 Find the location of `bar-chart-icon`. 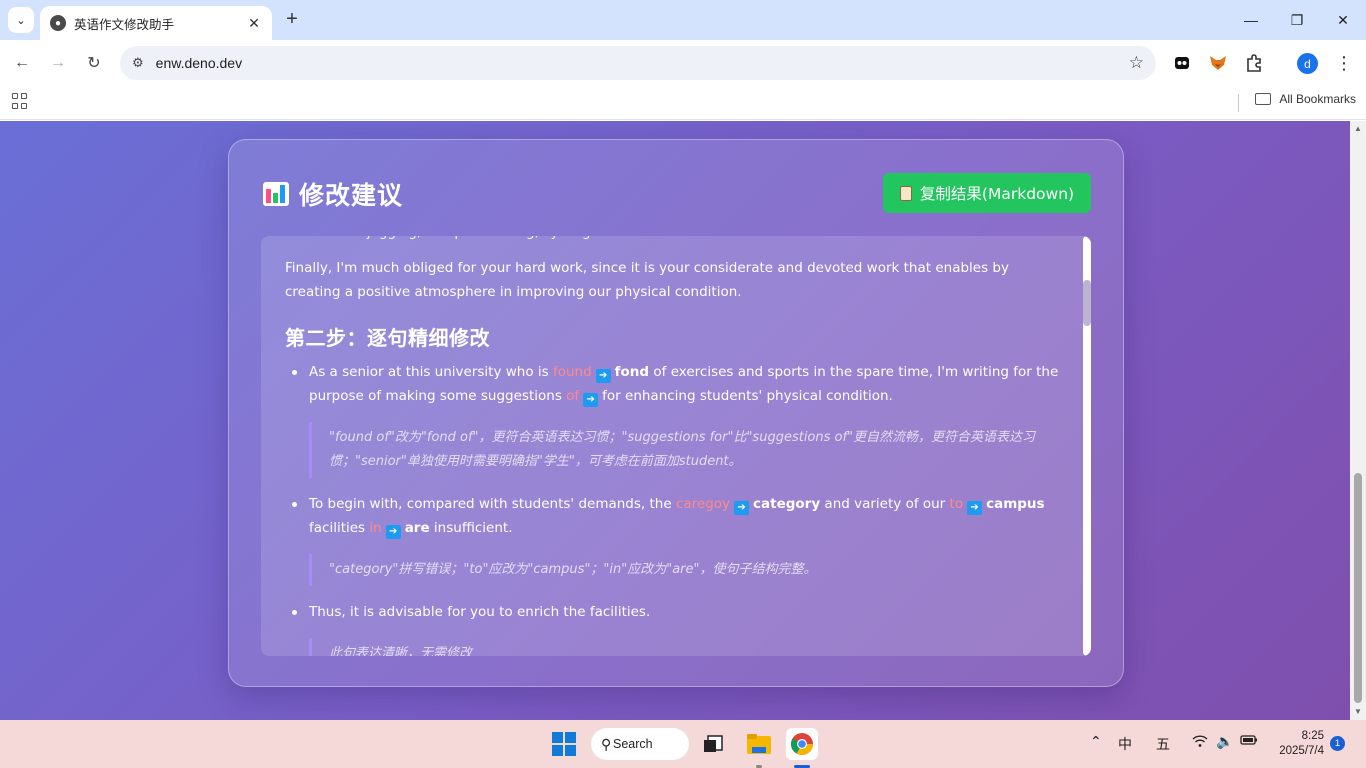

bar-chart-icon is located at coordinates (276, 194).